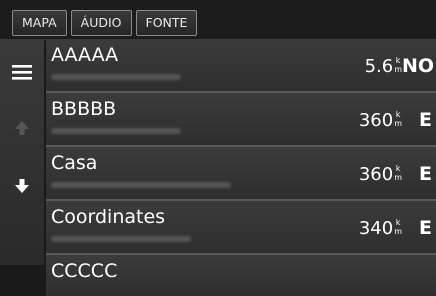 This screenshot has height=296, width=436. Describe the element at coordinates (418, 66) in the screenshot. I see `result-direction: NO` at that location.